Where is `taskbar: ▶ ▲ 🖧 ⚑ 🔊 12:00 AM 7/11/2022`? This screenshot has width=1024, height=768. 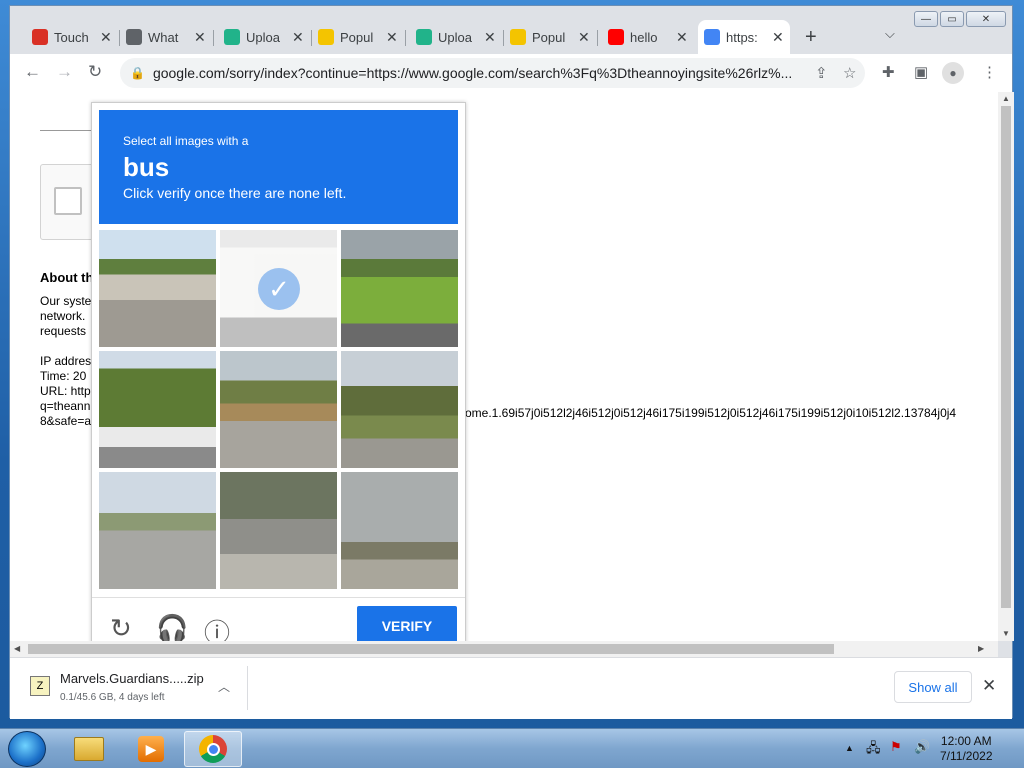
taskbar: ▶ ▲ 🖧 ⚑ 🔊 12:00 AM 7/11/2022 is located at coordinates (512, 748).